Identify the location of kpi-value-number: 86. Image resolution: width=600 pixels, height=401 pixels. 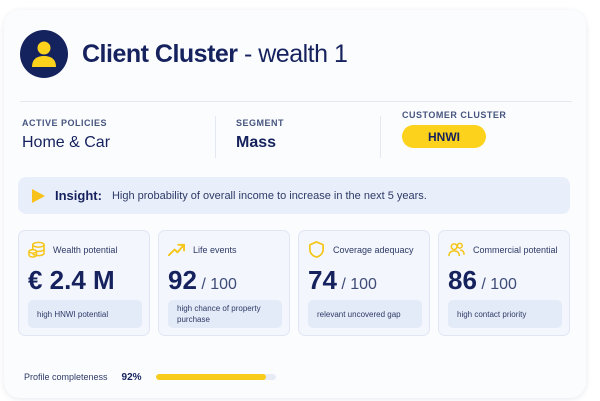
(462, 280).